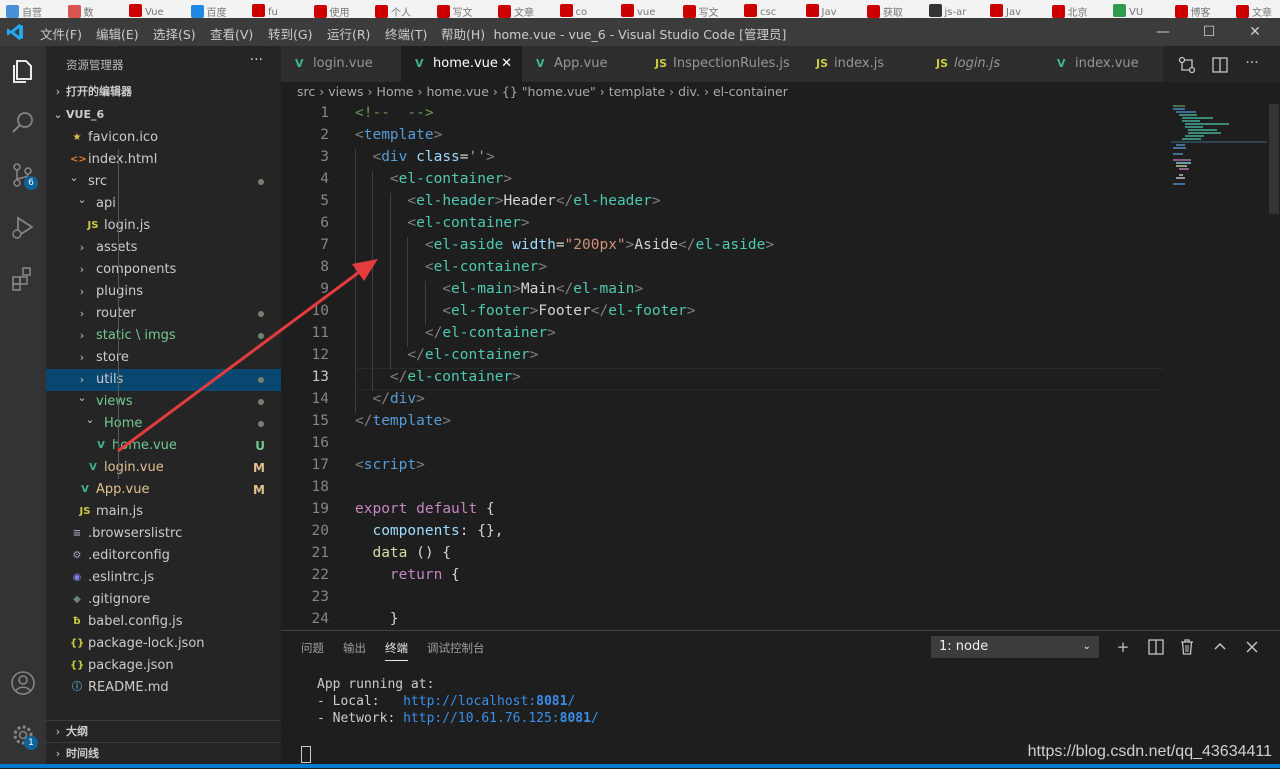 Image resolution: width=1280 pixels, height=769 pixels. Describe the element at coordinates (862, 64) in the screenshot. I see `tab-index-js: JS index.js` at that location.